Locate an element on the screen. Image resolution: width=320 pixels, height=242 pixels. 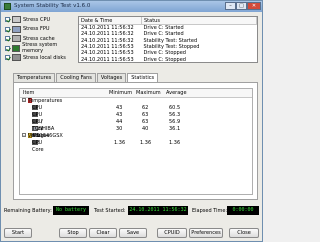
cpuid-button: CPUID is located at coordinates (172, 233).